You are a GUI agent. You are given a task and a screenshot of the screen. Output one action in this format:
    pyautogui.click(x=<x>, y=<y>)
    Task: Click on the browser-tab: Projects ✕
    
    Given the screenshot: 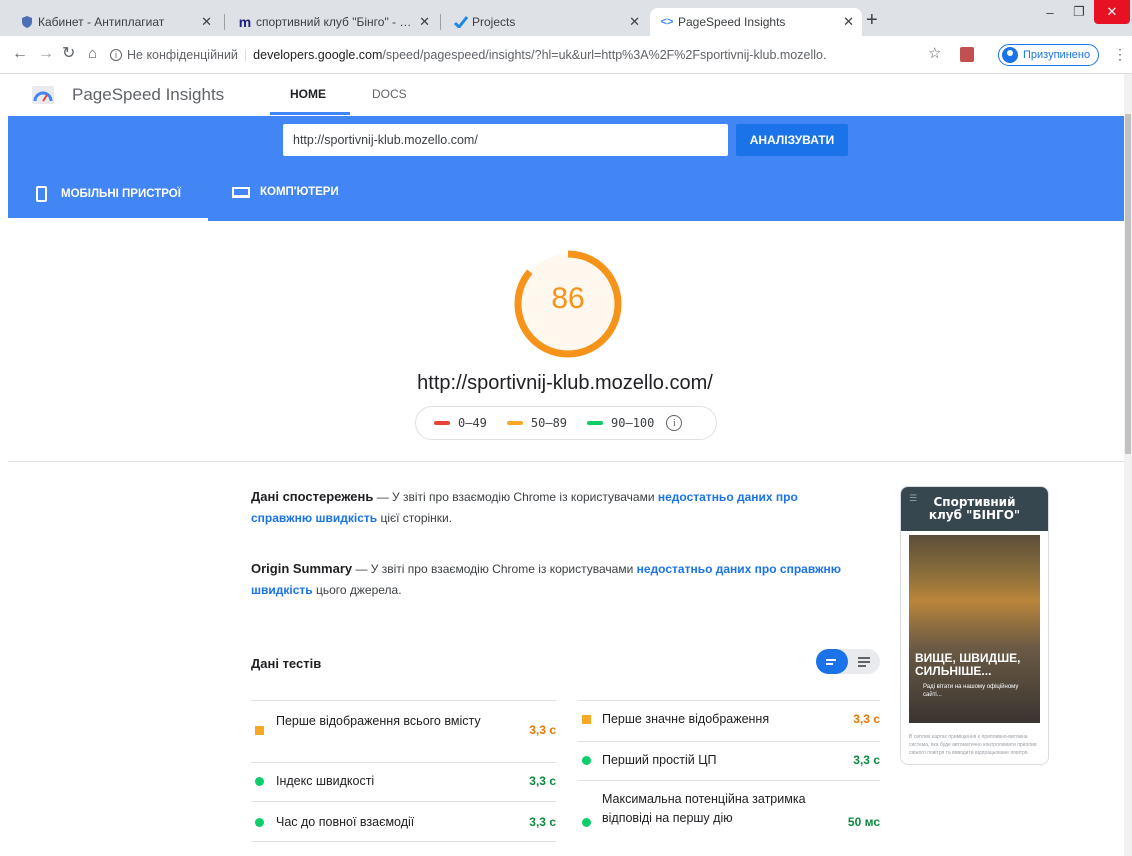 What is the action you would take?
    pyautogui.click(x=546, y=22)
    